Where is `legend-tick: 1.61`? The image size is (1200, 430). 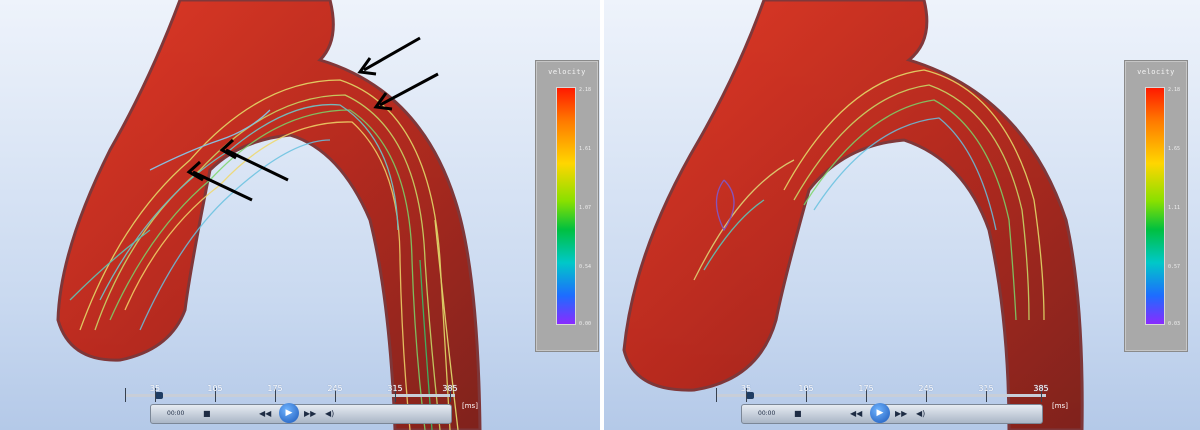
legend-tick: 1.61 is located at coordinates (585, 149).